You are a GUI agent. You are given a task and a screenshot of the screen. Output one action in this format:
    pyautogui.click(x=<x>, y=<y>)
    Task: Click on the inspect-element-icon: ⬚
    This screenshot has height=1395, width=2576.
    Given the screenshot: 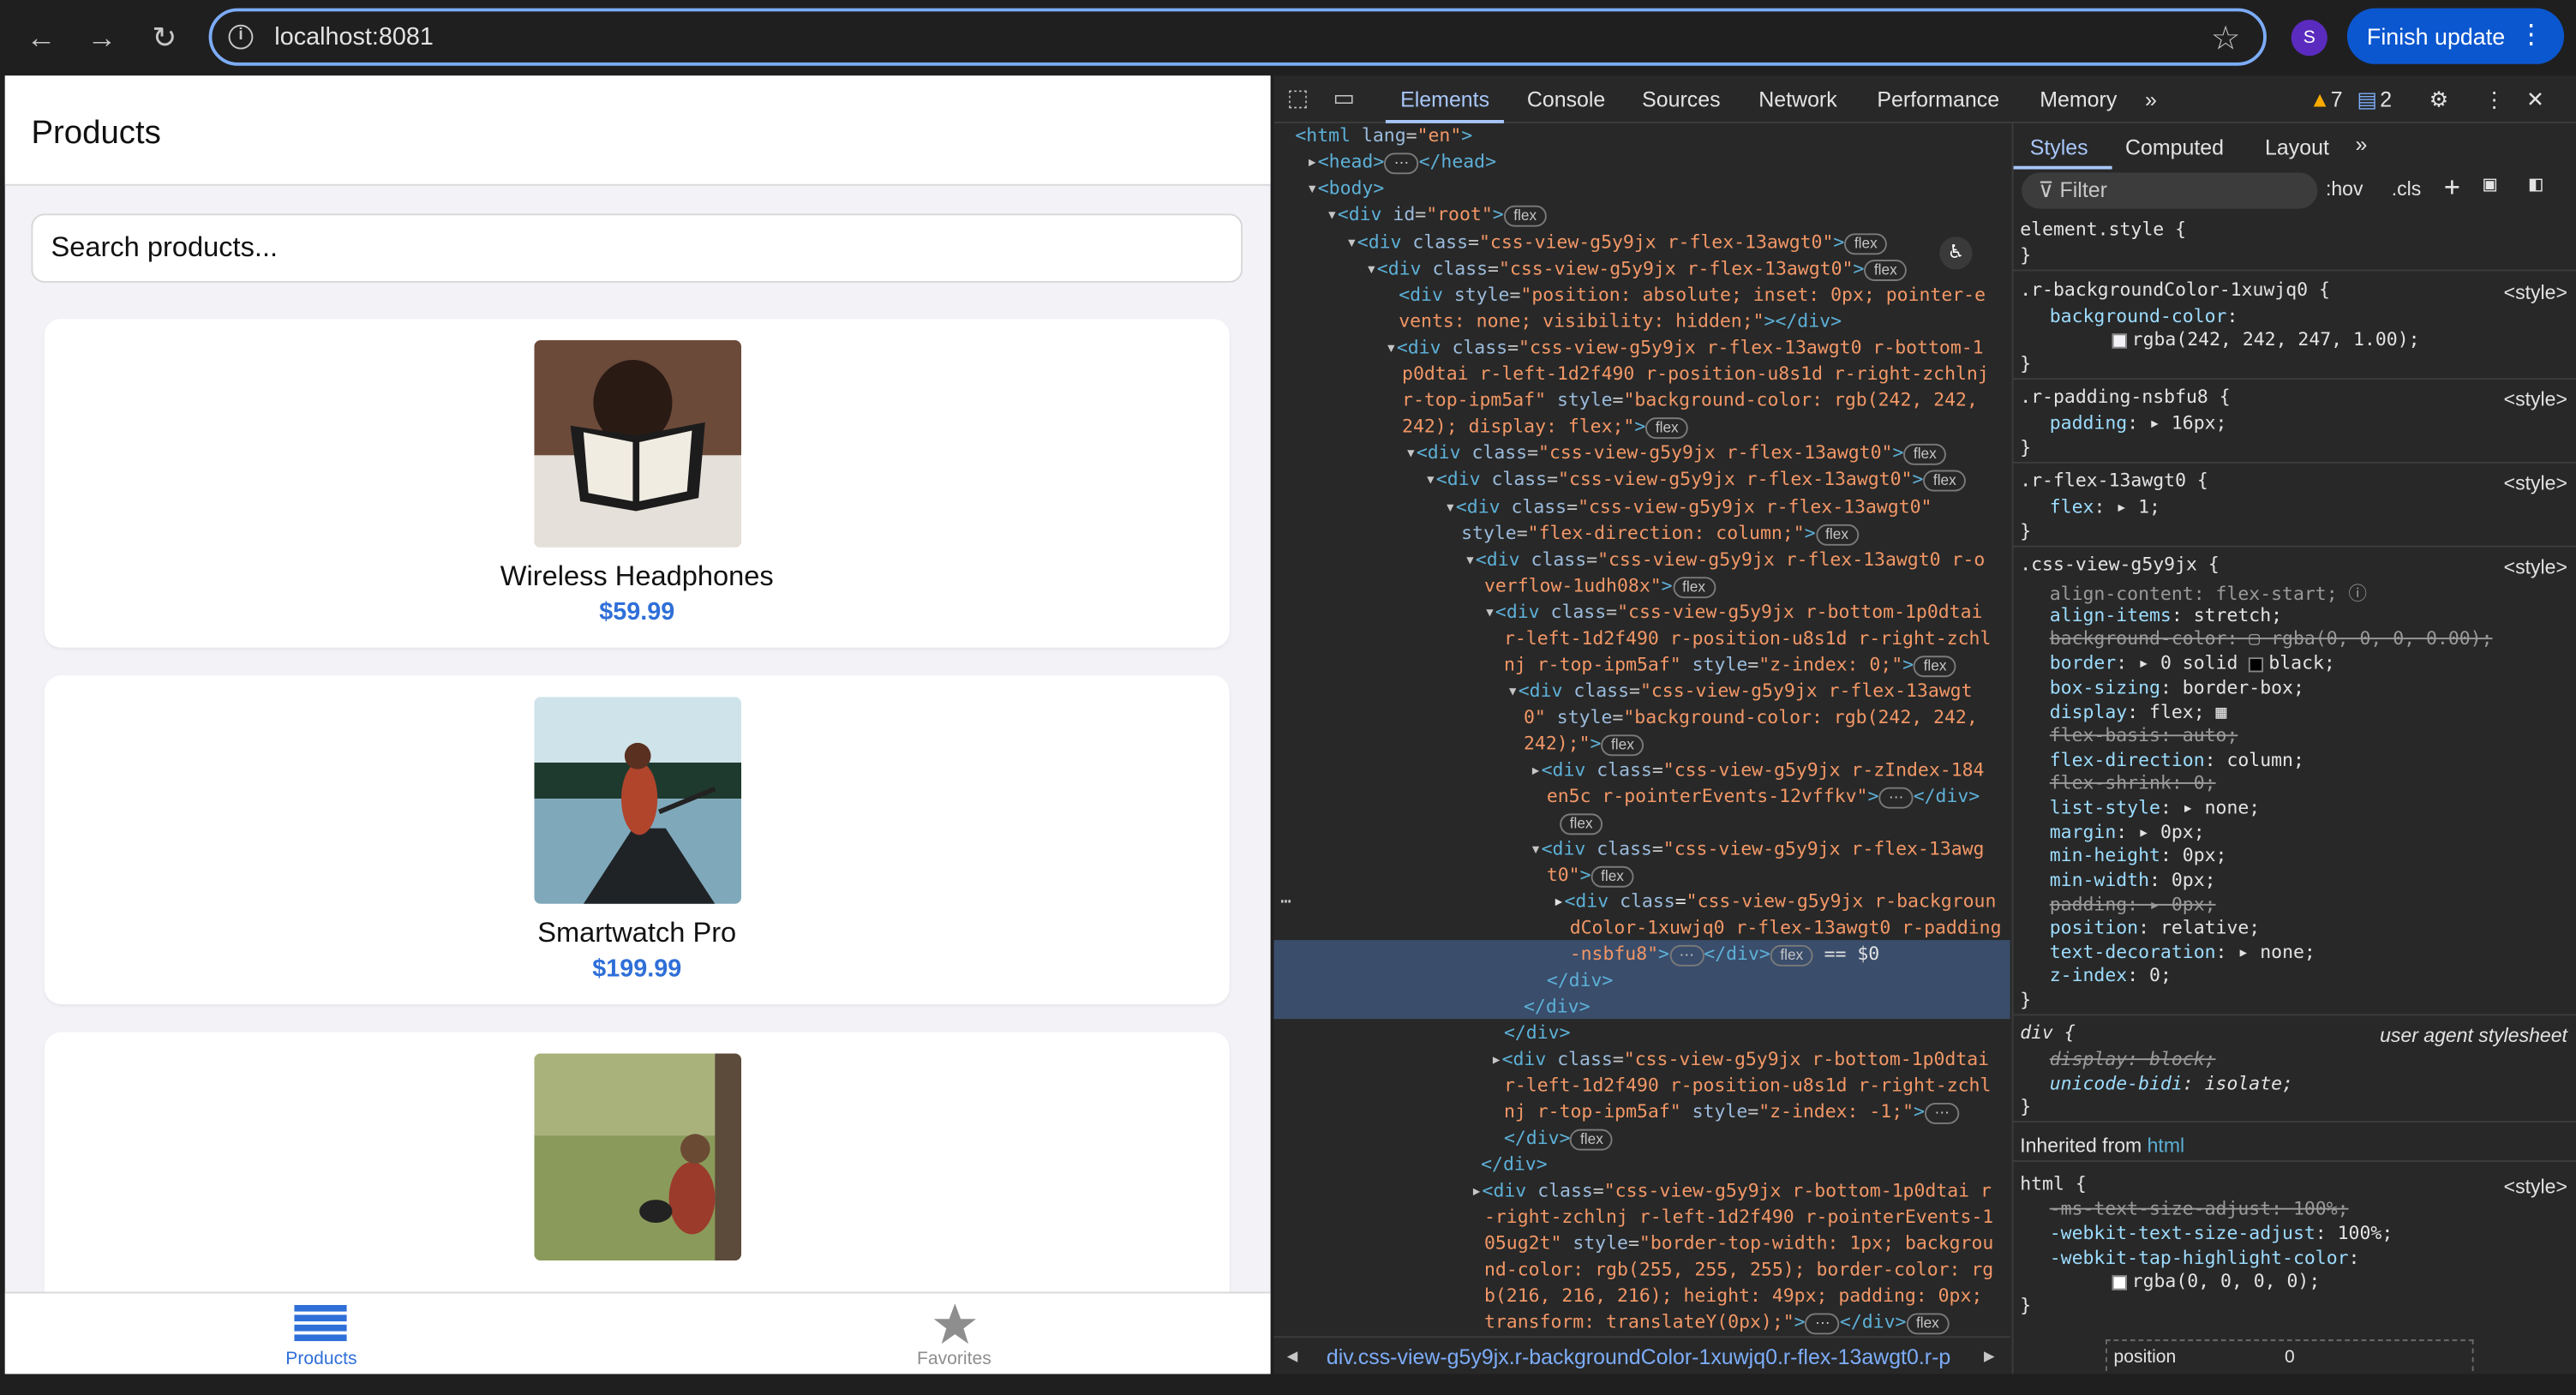 What is the action you would take?
    pyautogui.click(x=1298, y=98)
    